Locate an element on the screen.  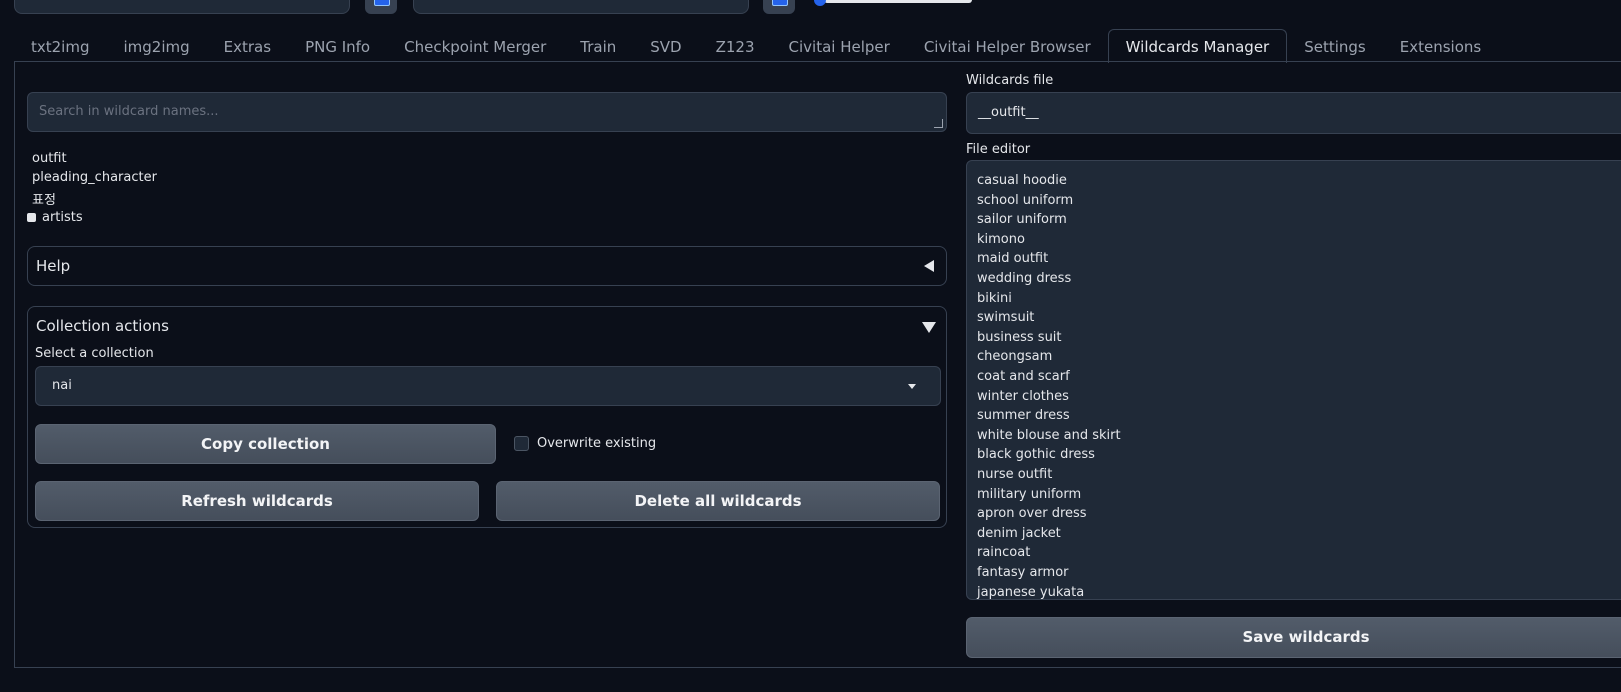
editor-line: summer dress is located at coordinates (1023, 416).